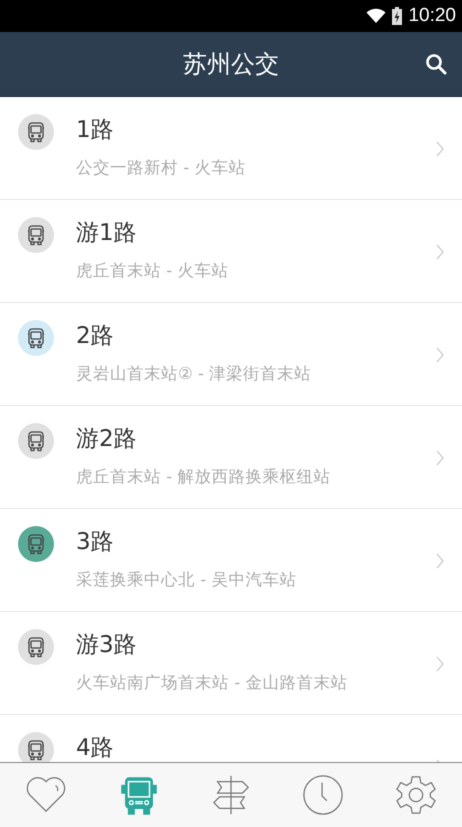  Describe the element at coordinates (323, 795) in the screenshot. I see `clock-icon` at that location.